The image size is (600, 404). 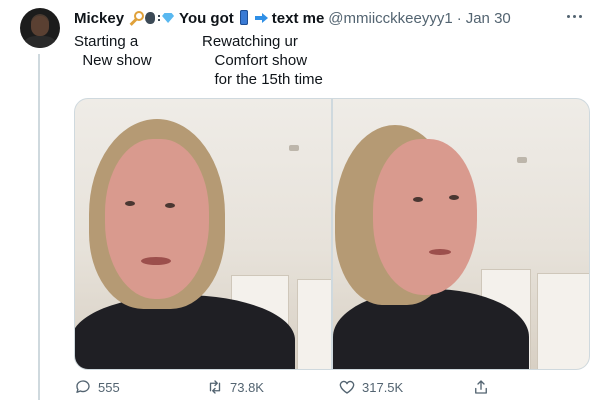 I want to click on gem-icon, so click(x=168, y=18).